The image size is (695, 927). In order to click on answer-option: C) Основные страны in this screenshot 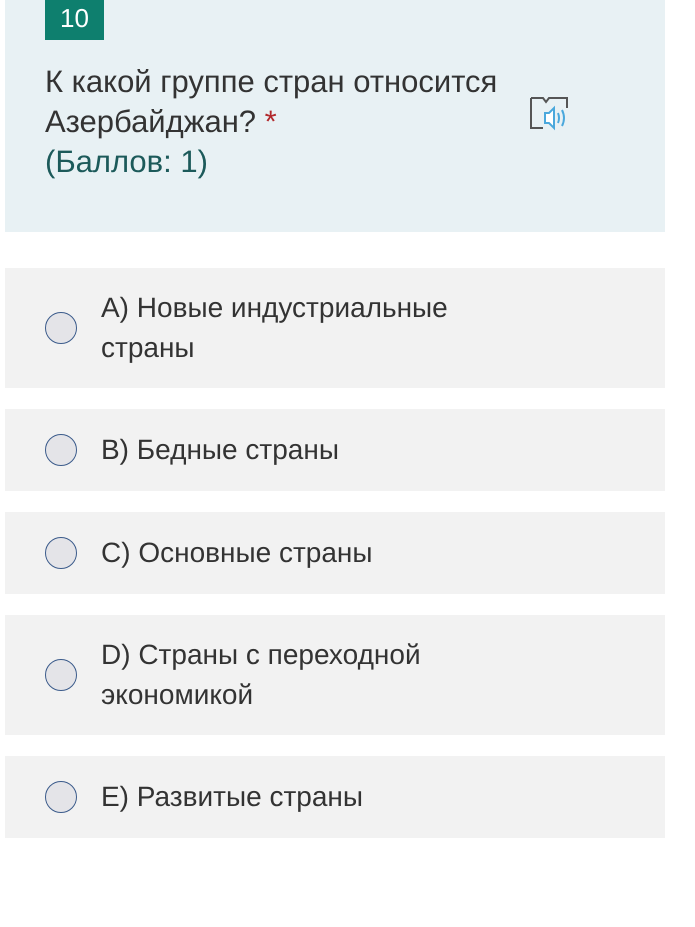, I will do `click(335, 553)`.